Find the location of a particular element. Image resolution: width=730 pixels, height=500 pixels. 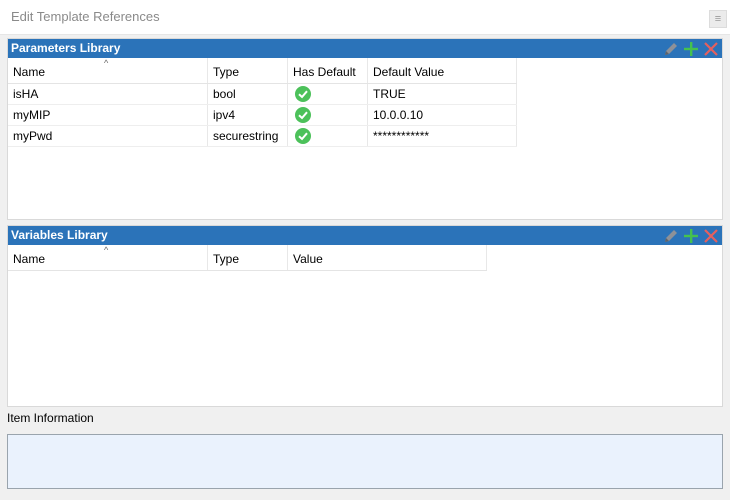

param-name: myMIP is located at coordinates (108, 115).